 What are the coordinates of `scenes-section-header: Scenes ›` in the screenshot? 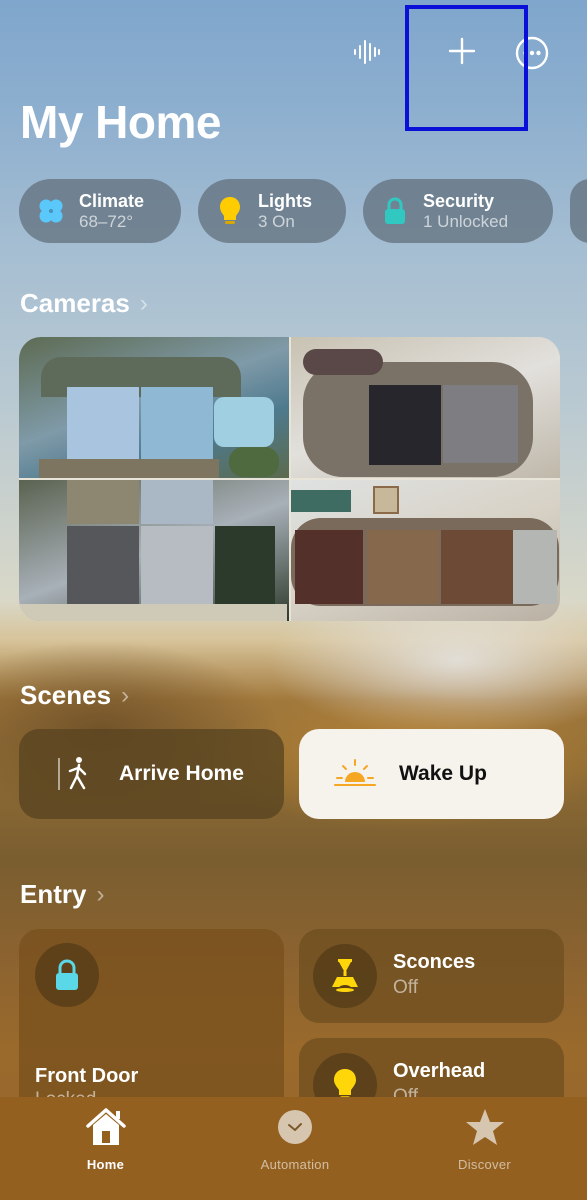 It's located at (74, 695).